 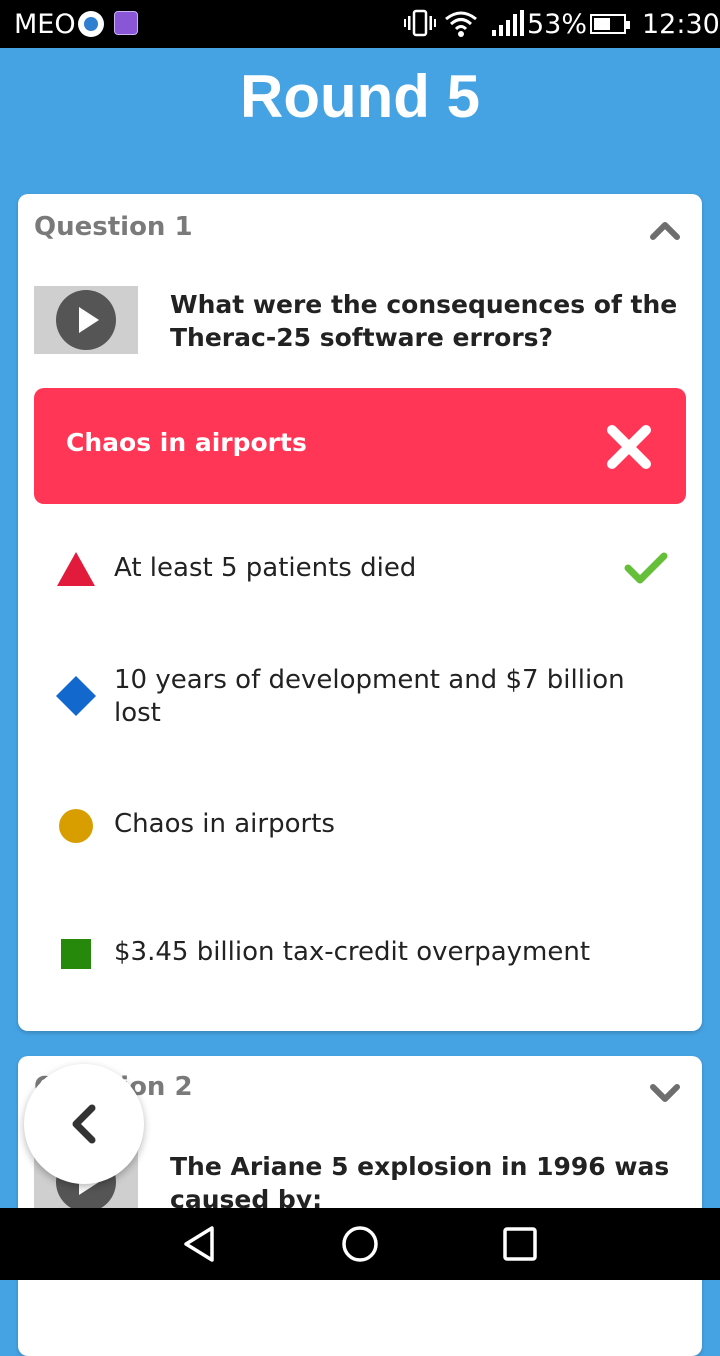 I want to click on answer-text: At least 5 patients died, so click(x=265, y=568).